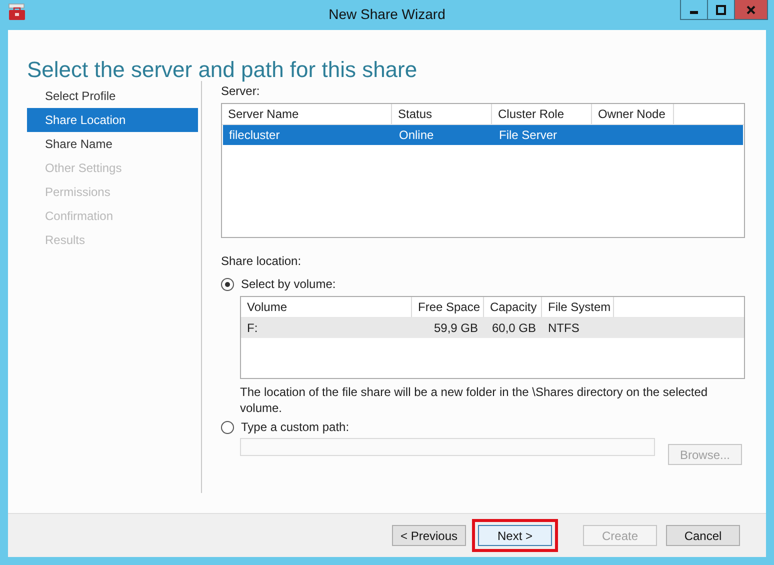 The height and width of the screenshot is (565, 774). I want to click on column-header: Server Name, so click(307, 114).